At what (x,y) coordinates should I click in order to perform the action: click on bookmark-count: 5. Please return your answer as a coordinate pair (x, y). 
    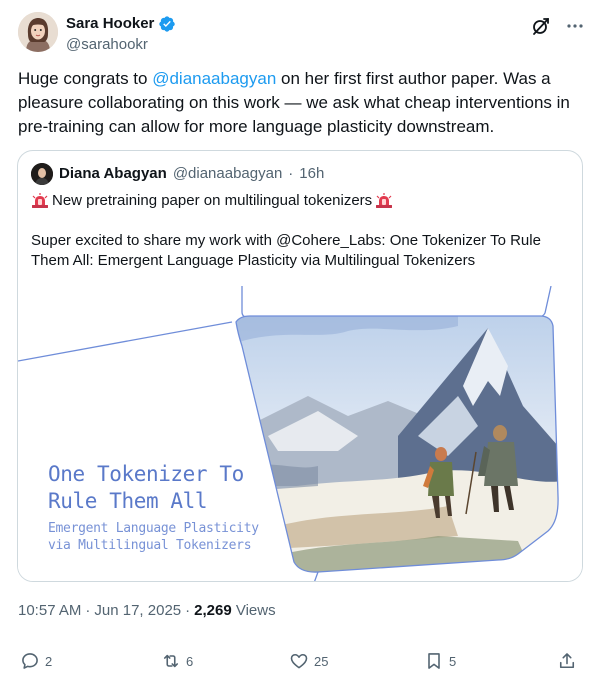
    Looking at the image, I should click on (453, 661).